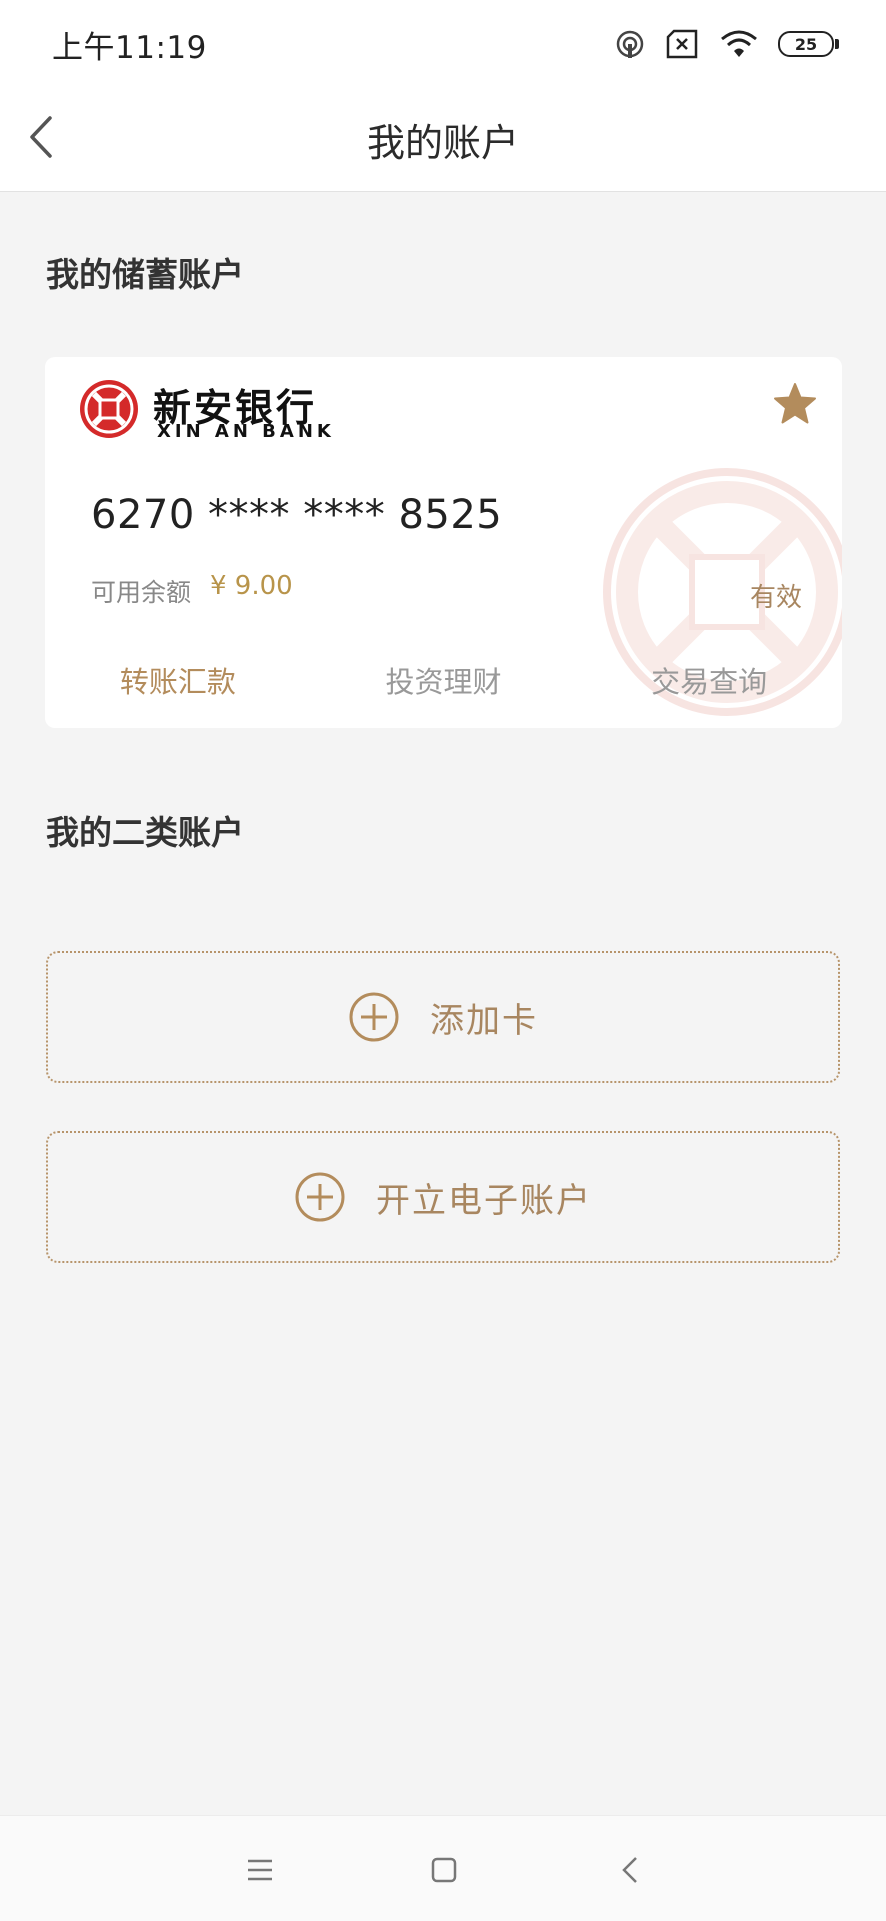 This screenshot has width=886, height=1921. I want to click on open-eaccount-button: 开立电子账户, so click(443, 1197).